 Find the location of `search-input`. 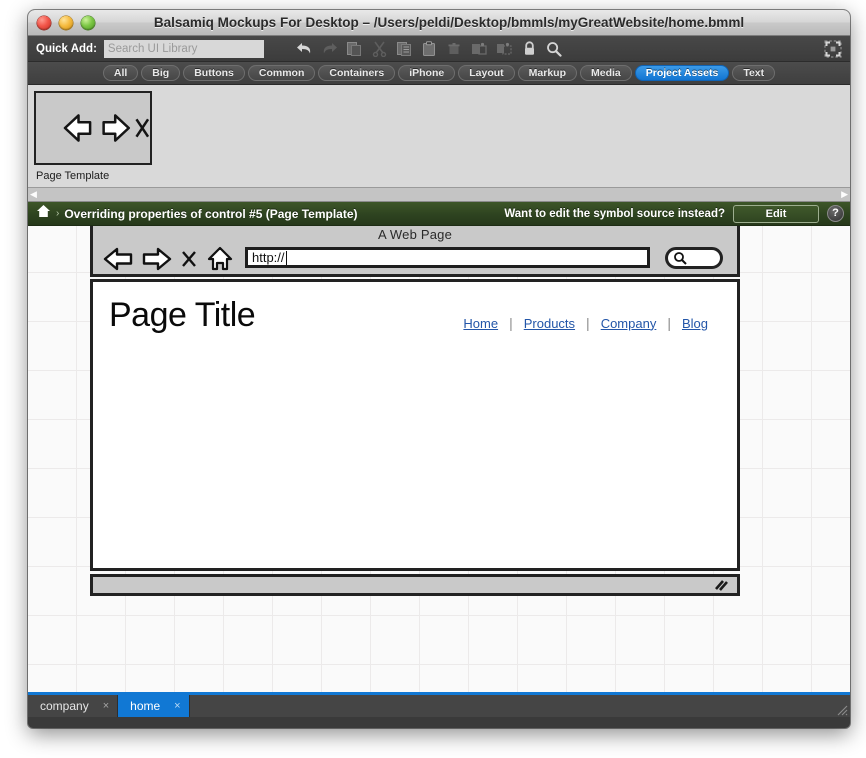

search-input is located at coordinates (183, 48).